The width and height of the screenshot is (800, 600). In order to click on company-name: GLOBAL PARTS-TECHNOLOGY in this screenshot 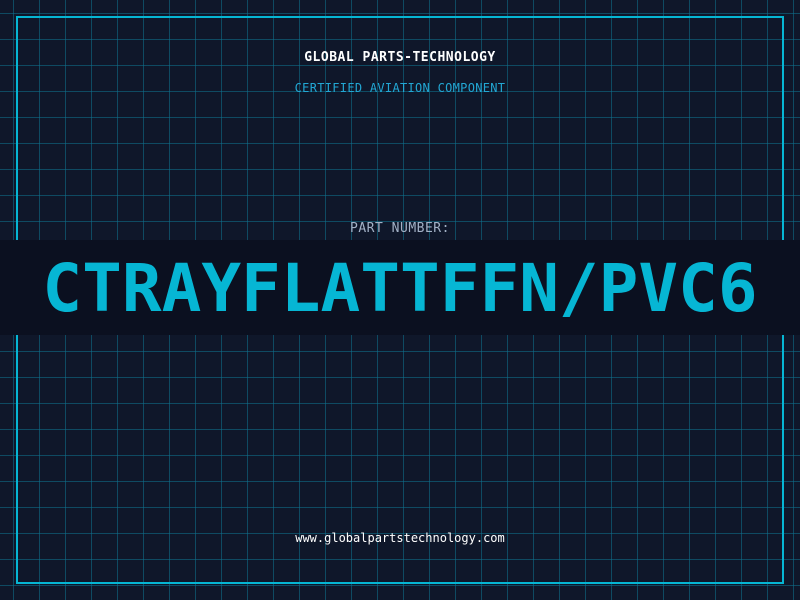, I will do `click(400, 57)`.